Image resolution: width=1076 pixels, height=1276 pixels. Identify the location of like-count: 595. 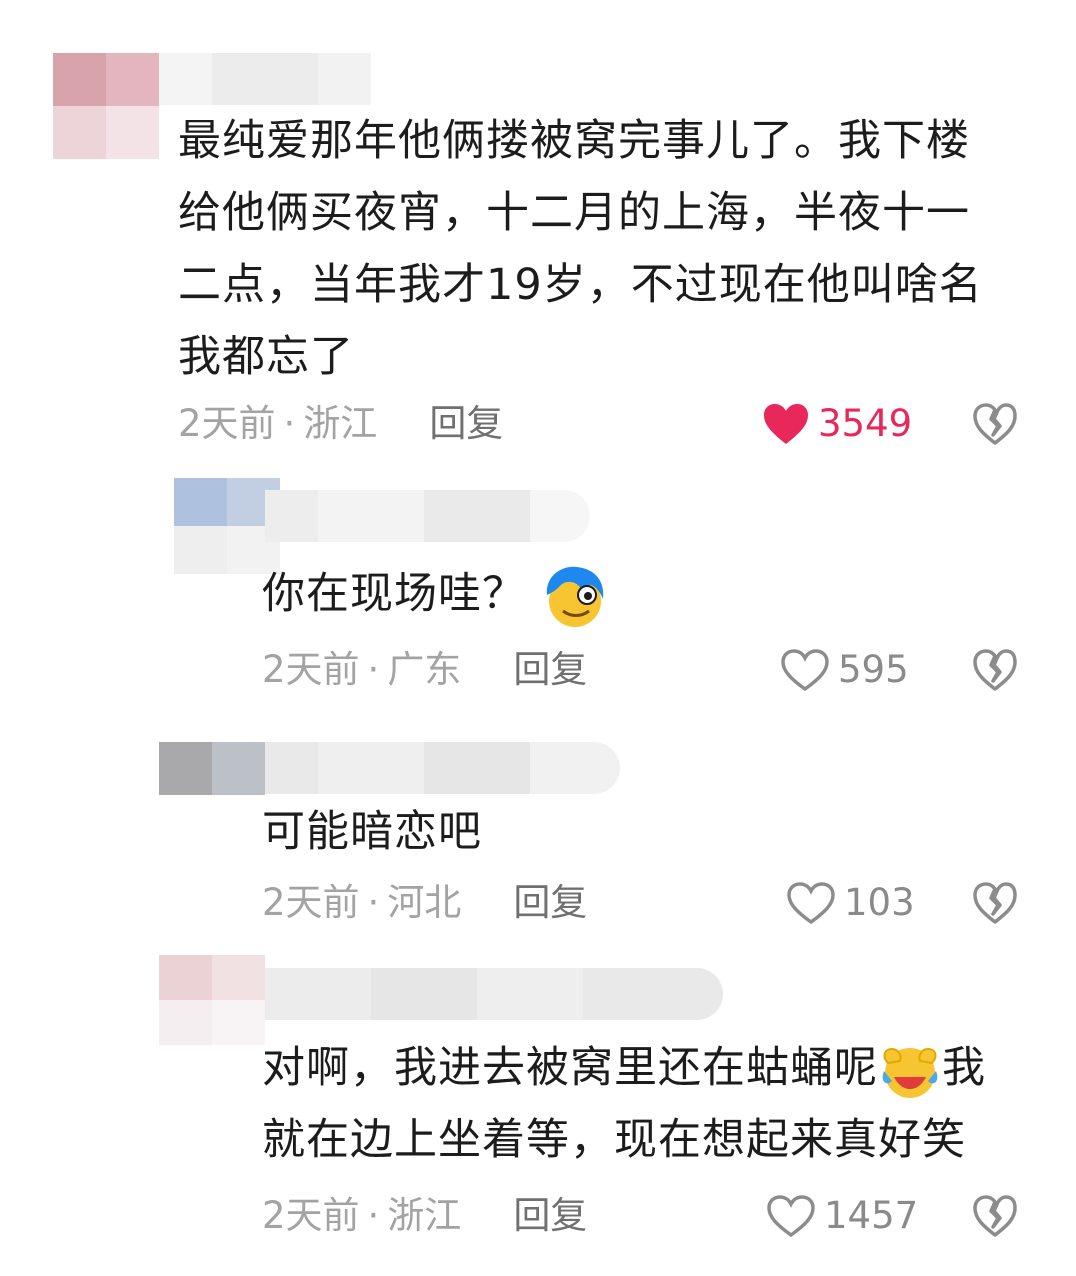
(873, 669).